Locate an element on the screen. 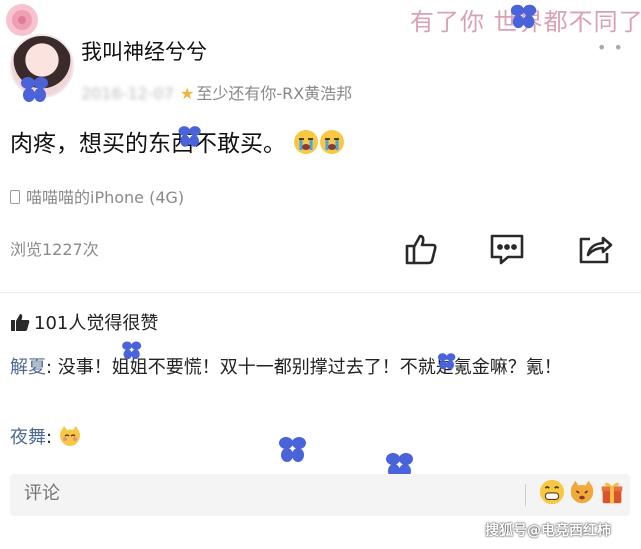 The image size is (641, 549). comment-author: 夜舞 is located at coordinates (28, 437).